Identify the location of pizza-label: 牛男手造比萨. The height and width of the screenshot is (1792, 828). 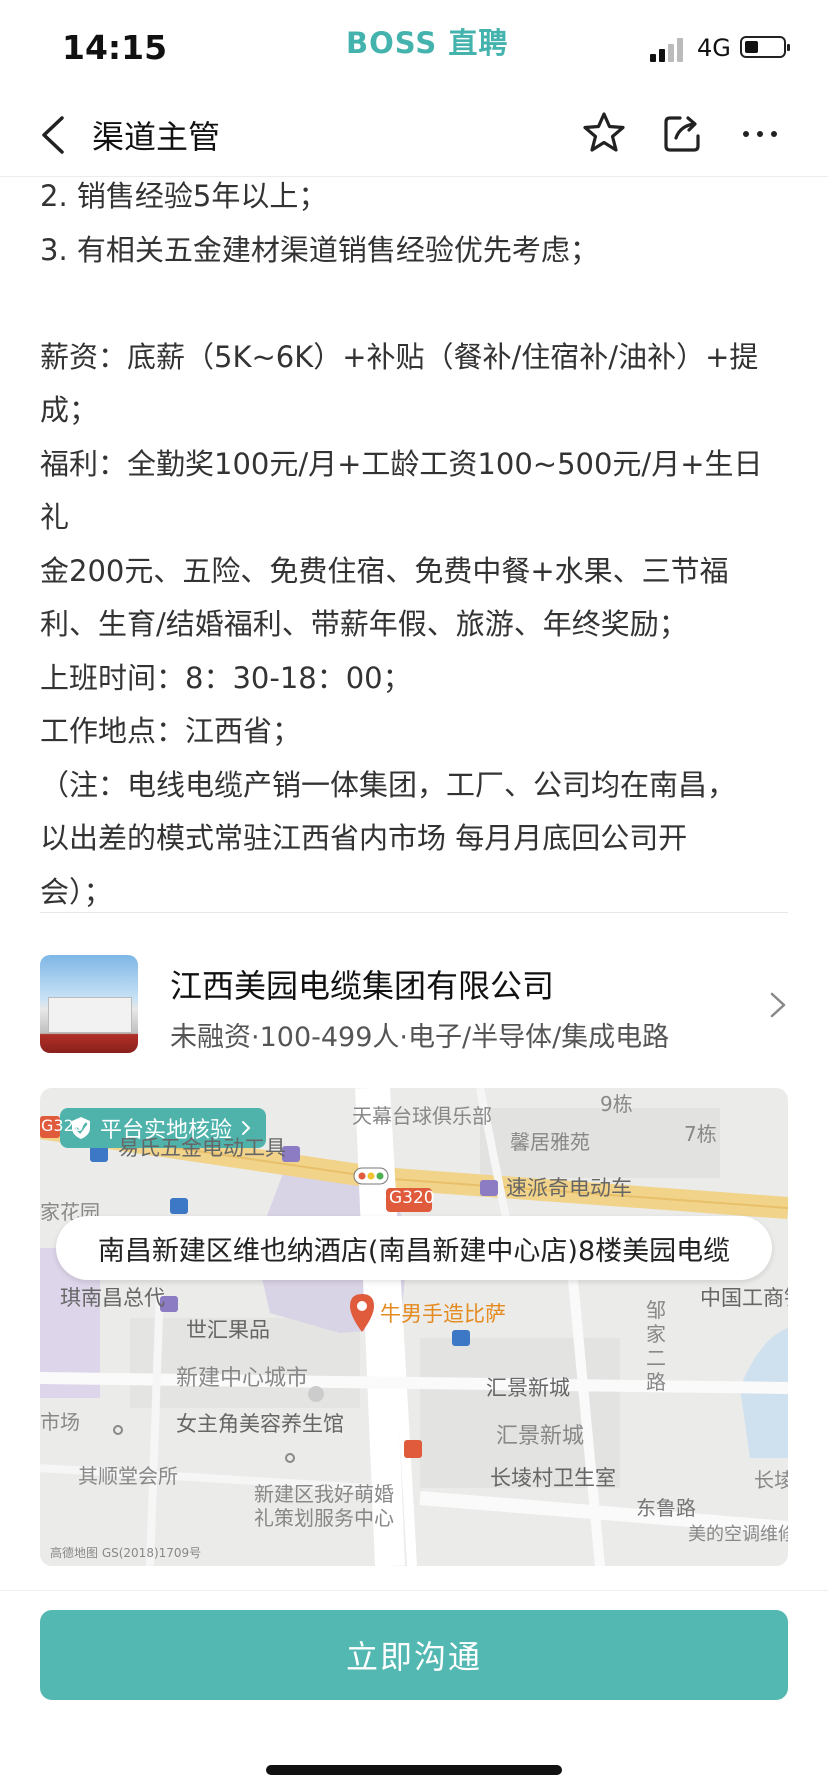
(443, 1314).